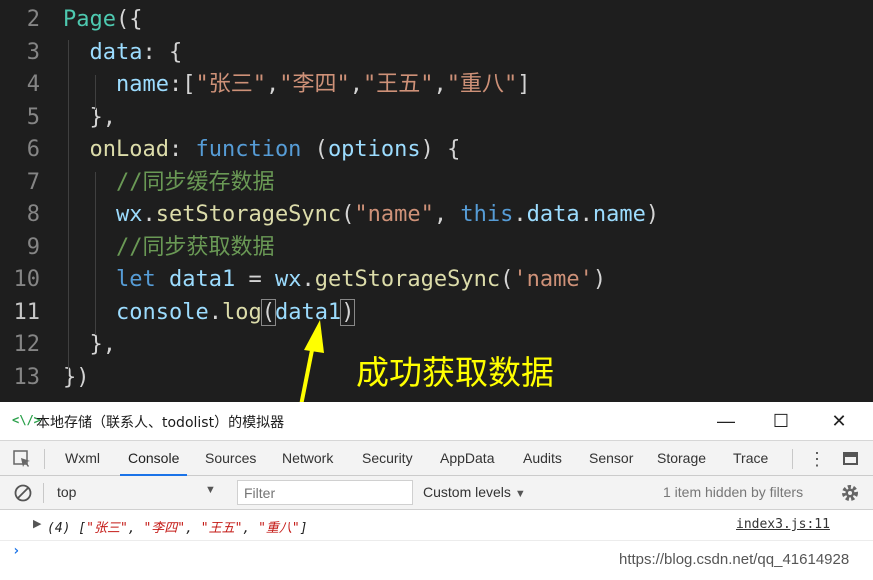 The image size is (873, 580). What do you see at coordinates (781, 421) in the screenshot?
I see `maximize-button: ☐` at bounding box center [781, 421].